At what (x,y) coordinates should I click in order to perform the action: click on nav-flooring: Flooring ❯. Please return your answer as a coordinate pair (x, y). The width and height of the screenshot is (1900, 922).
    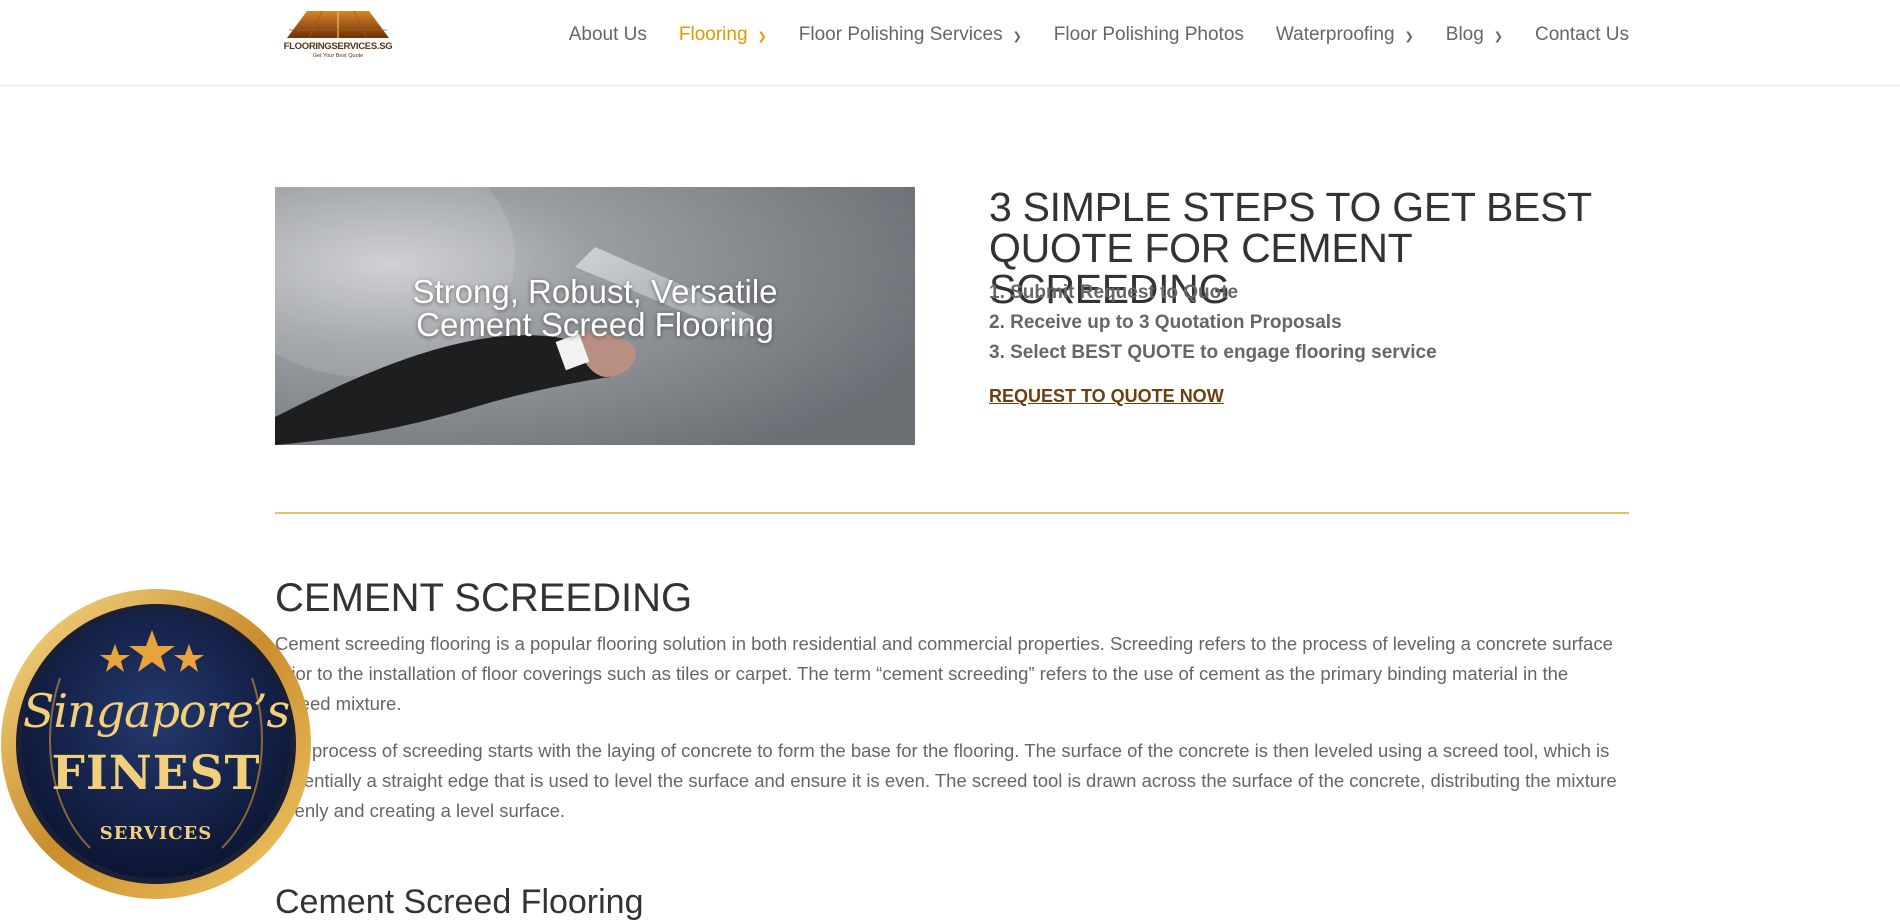
    Looking at the image, I should click on (723, 35).